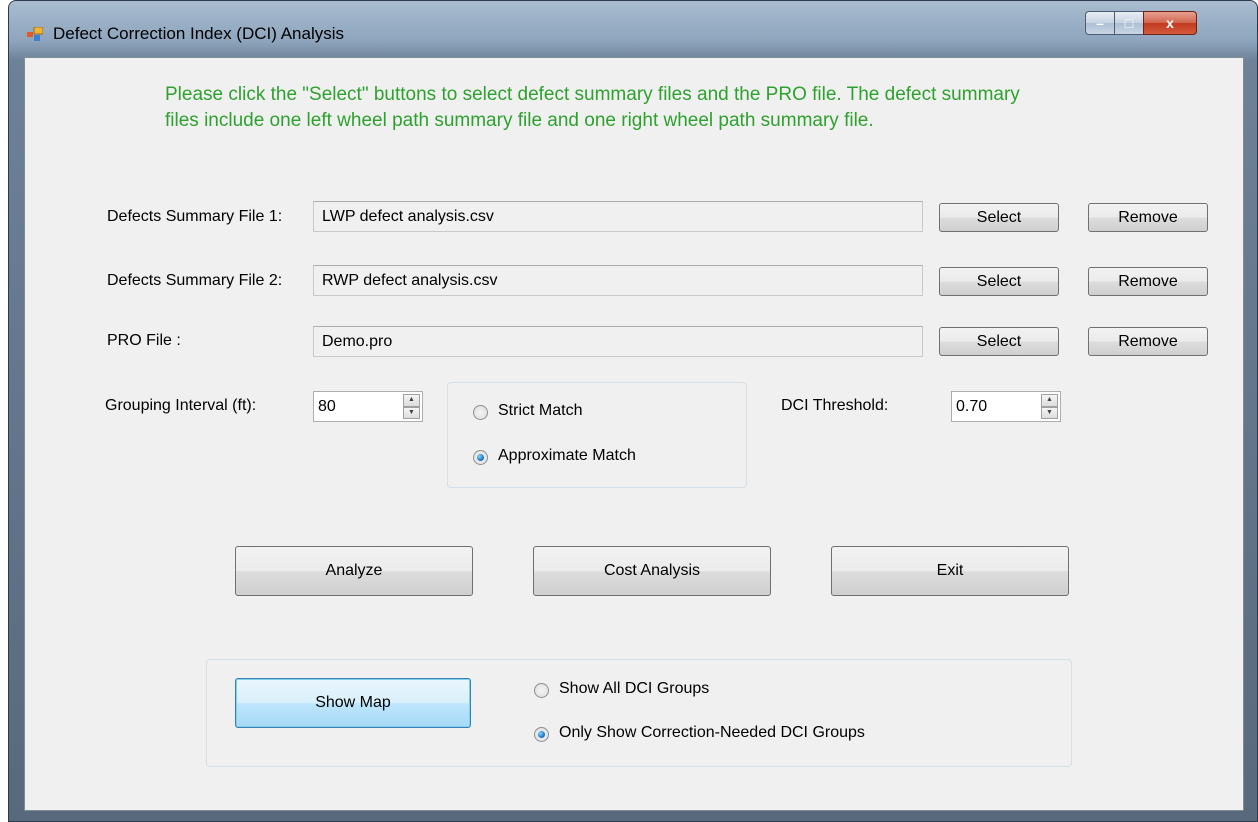 The width and height of the screenshot is (1258, 822). I want to click on pro-file-label: PRO File :, so click(144, 340).